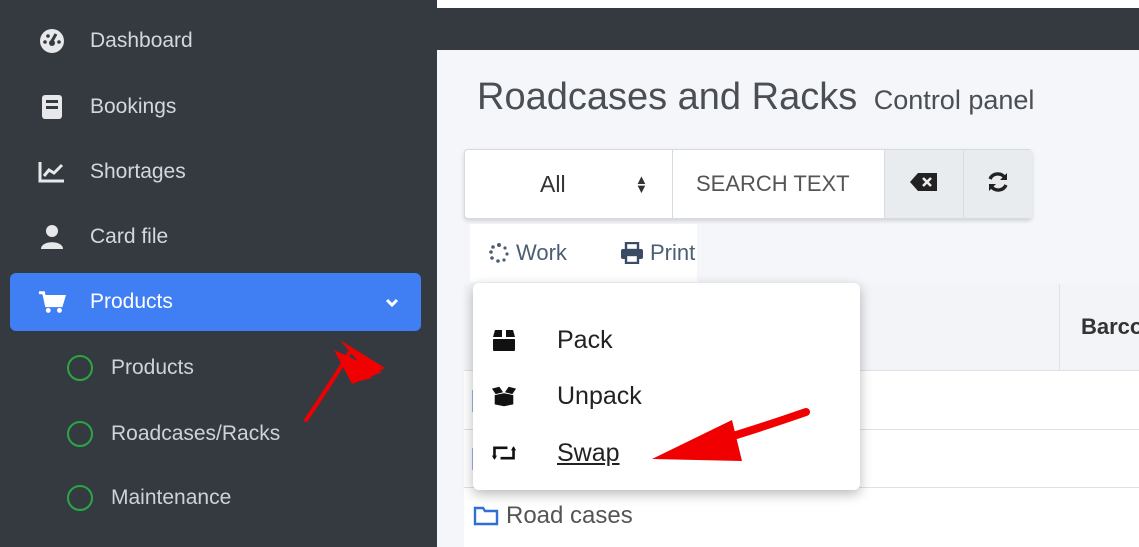  What do you see at coordinates (541, 252) in the screenshot?
I see `work-button-label: Work` at bounding box center [541, 252].